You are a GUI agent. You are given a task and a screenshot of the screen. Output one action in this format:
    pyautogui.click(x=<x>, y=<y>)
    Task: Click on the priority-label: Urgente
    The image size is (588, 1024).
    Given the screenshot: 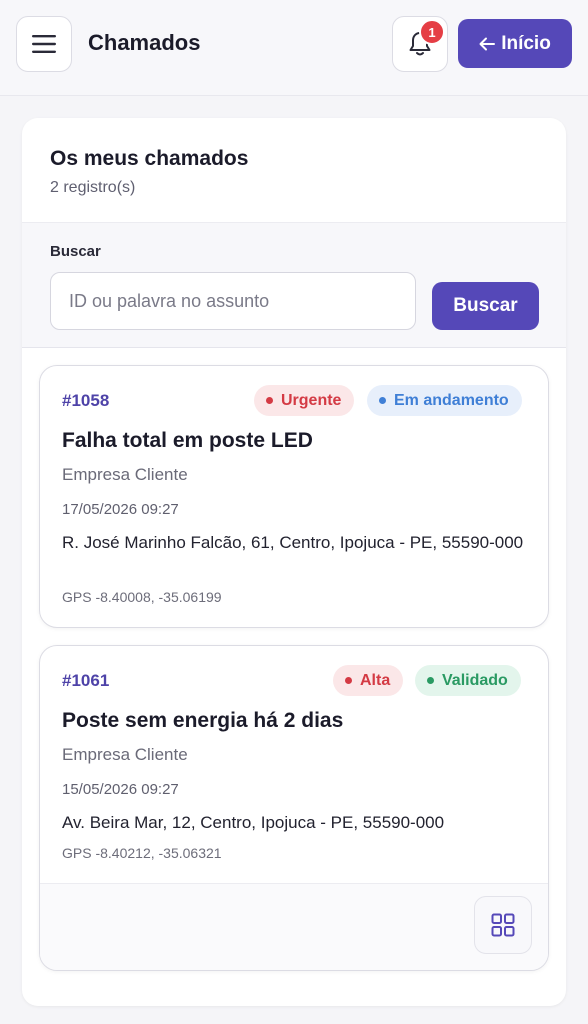 What is the action you would take?
    pyautogui.click(x=311, y=400)
    